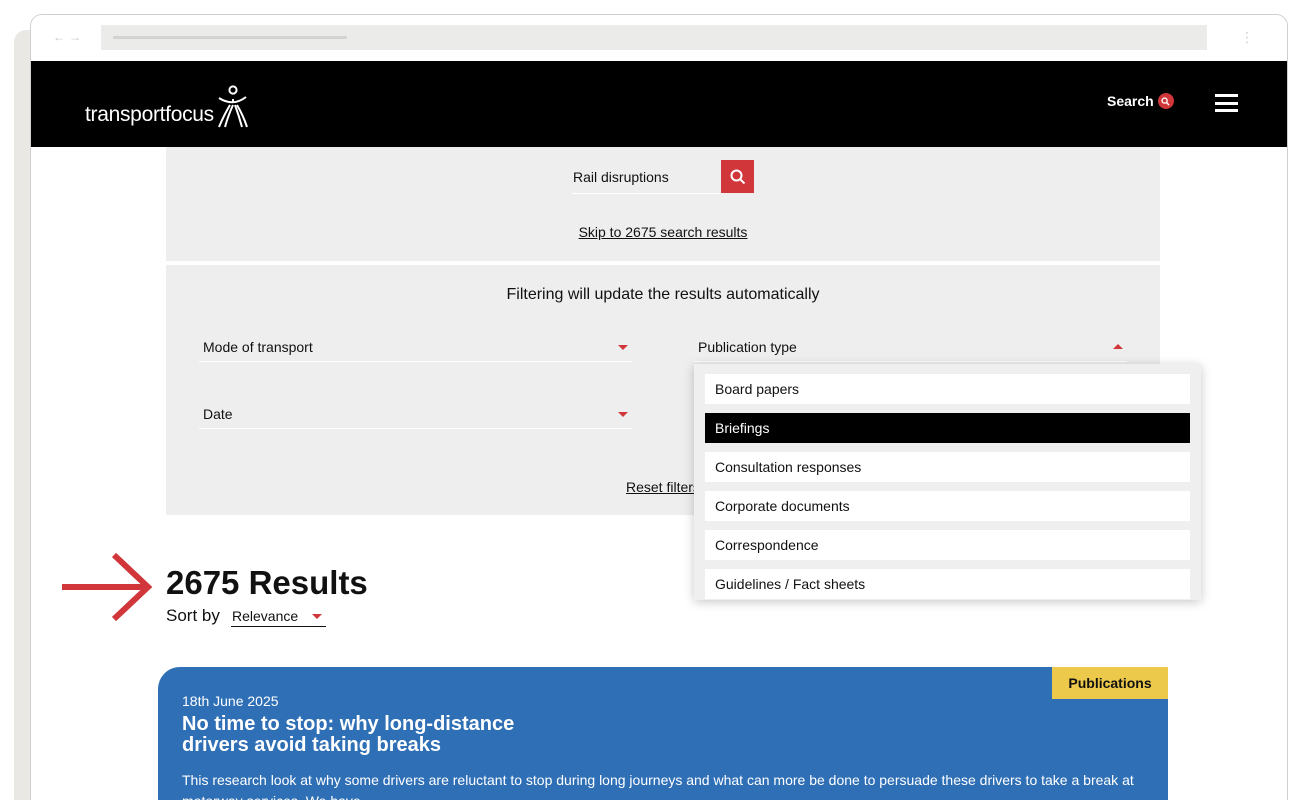  Describe the element at coordinates (267, 582) in the screenshot. I see `results-count: 2675 Results` at that location.